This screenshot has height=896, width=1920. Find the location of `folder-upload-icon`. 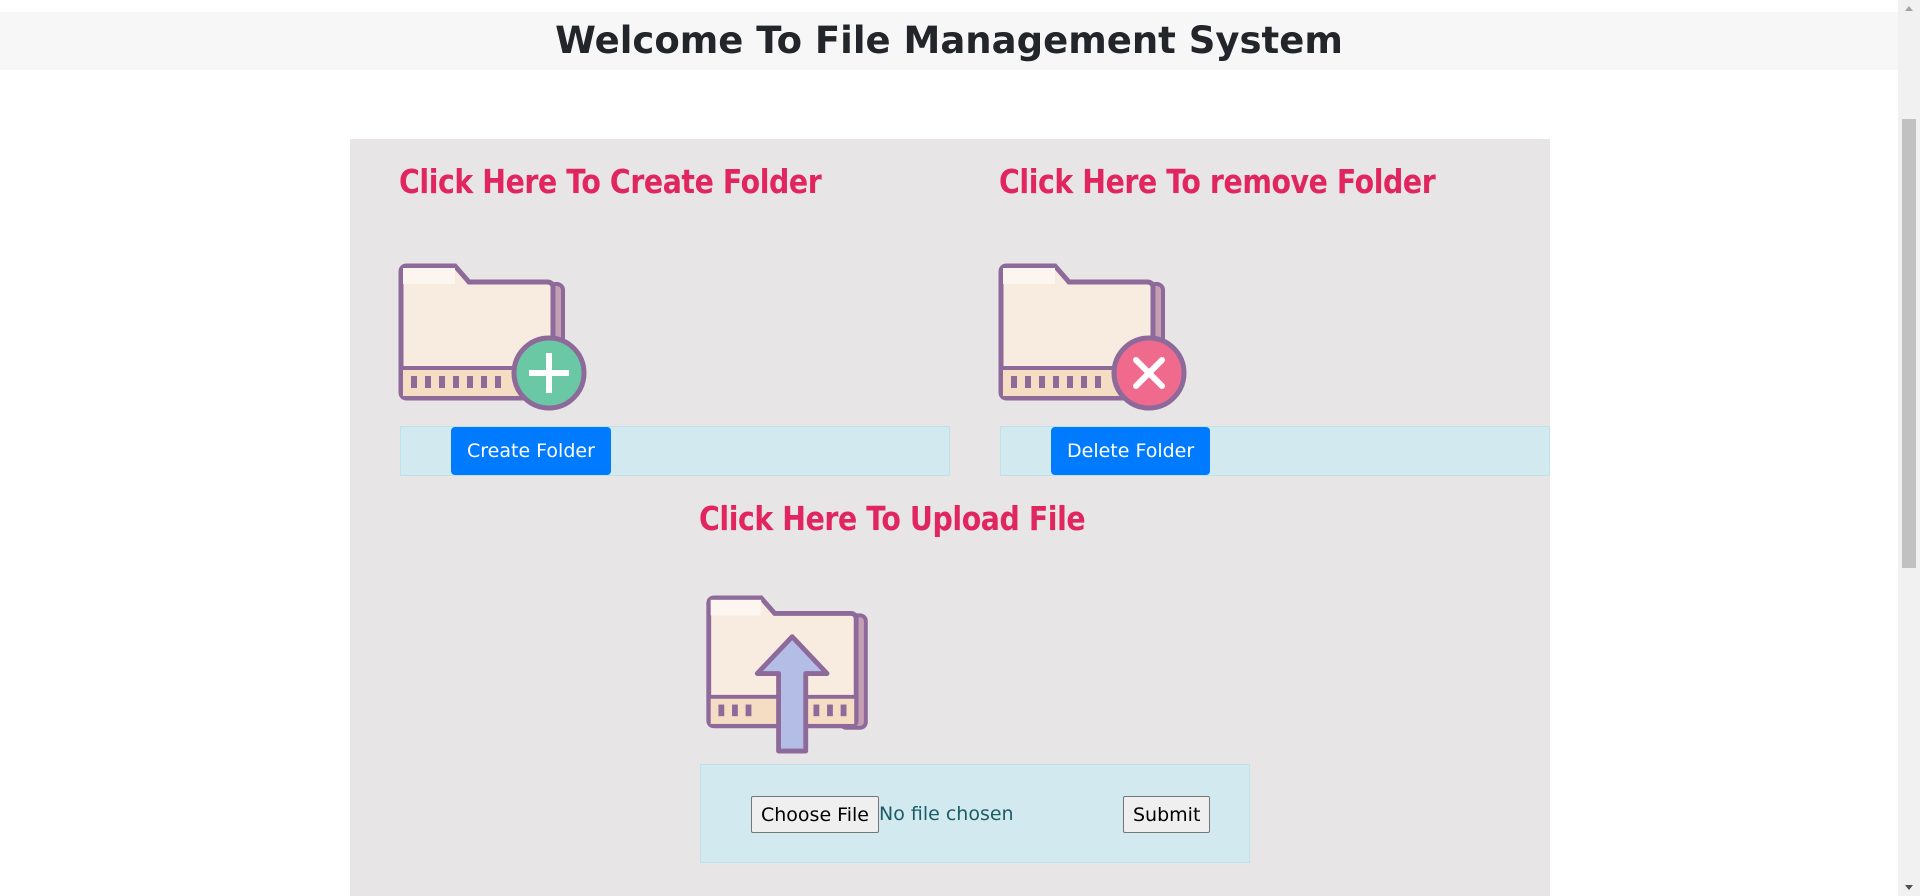

folder-upload-icon is located at coordinates (797, 674).